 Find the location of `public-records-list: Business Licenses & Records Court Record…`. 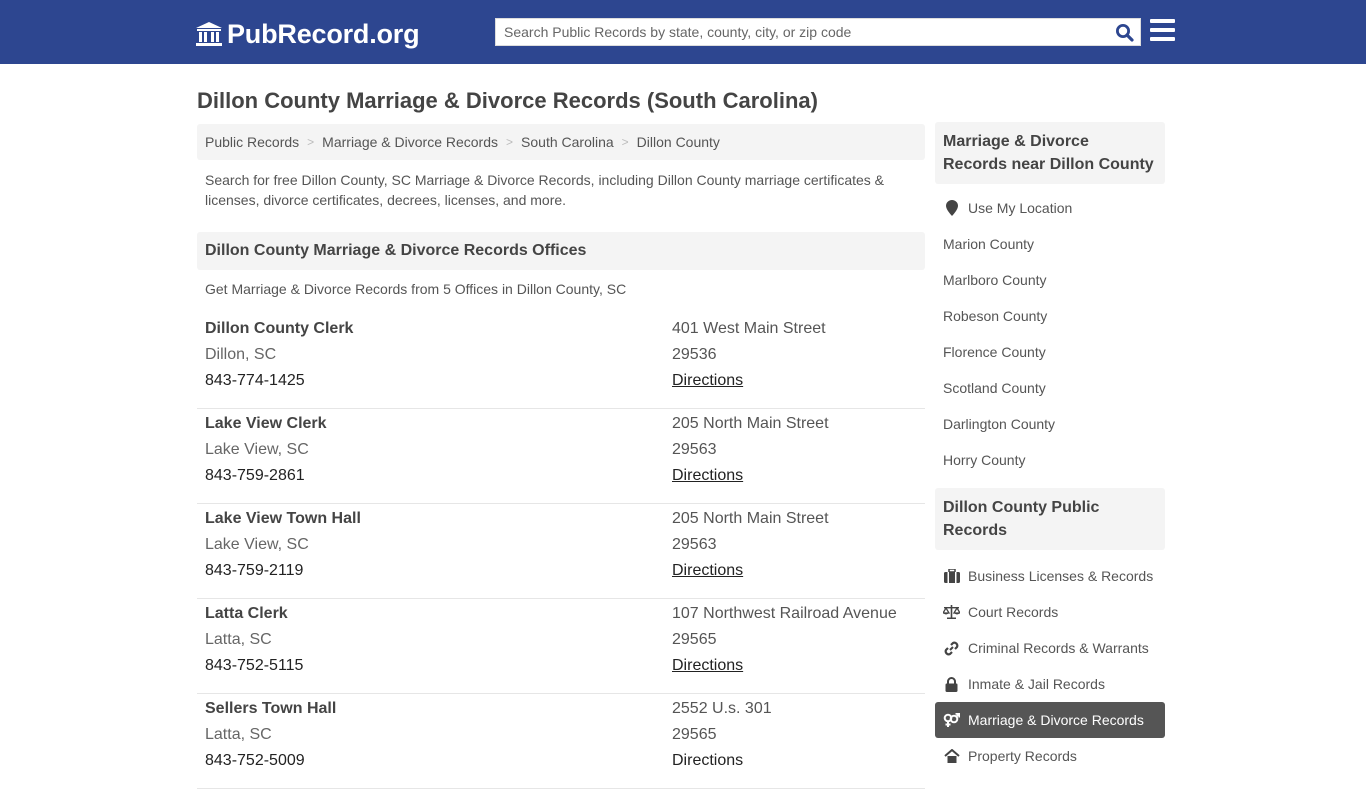

public-records-list: Business Licenses & Records Court Record… is located at coordinates (1050, 666).